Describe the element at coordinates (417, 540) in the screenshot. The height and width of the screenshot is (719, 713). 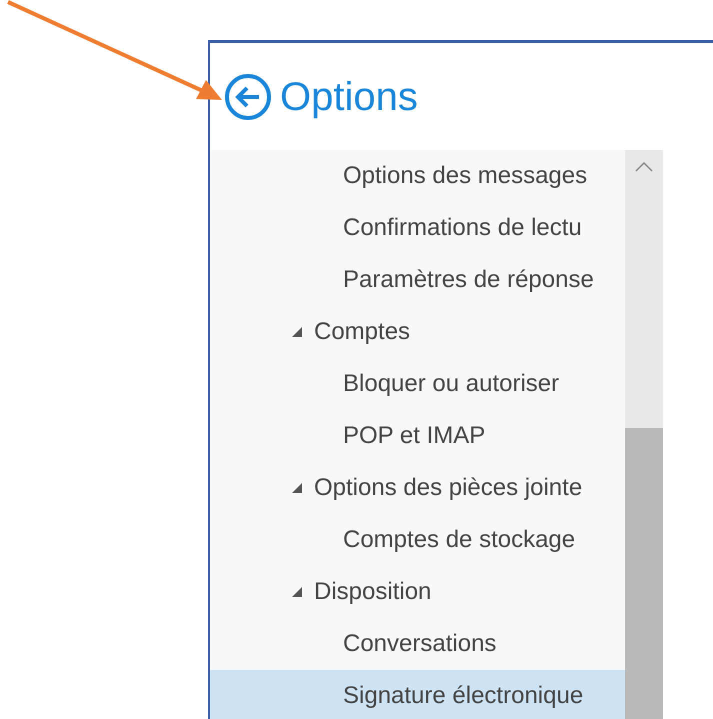
I see `nav-item: Comptes de stockage` at that location.